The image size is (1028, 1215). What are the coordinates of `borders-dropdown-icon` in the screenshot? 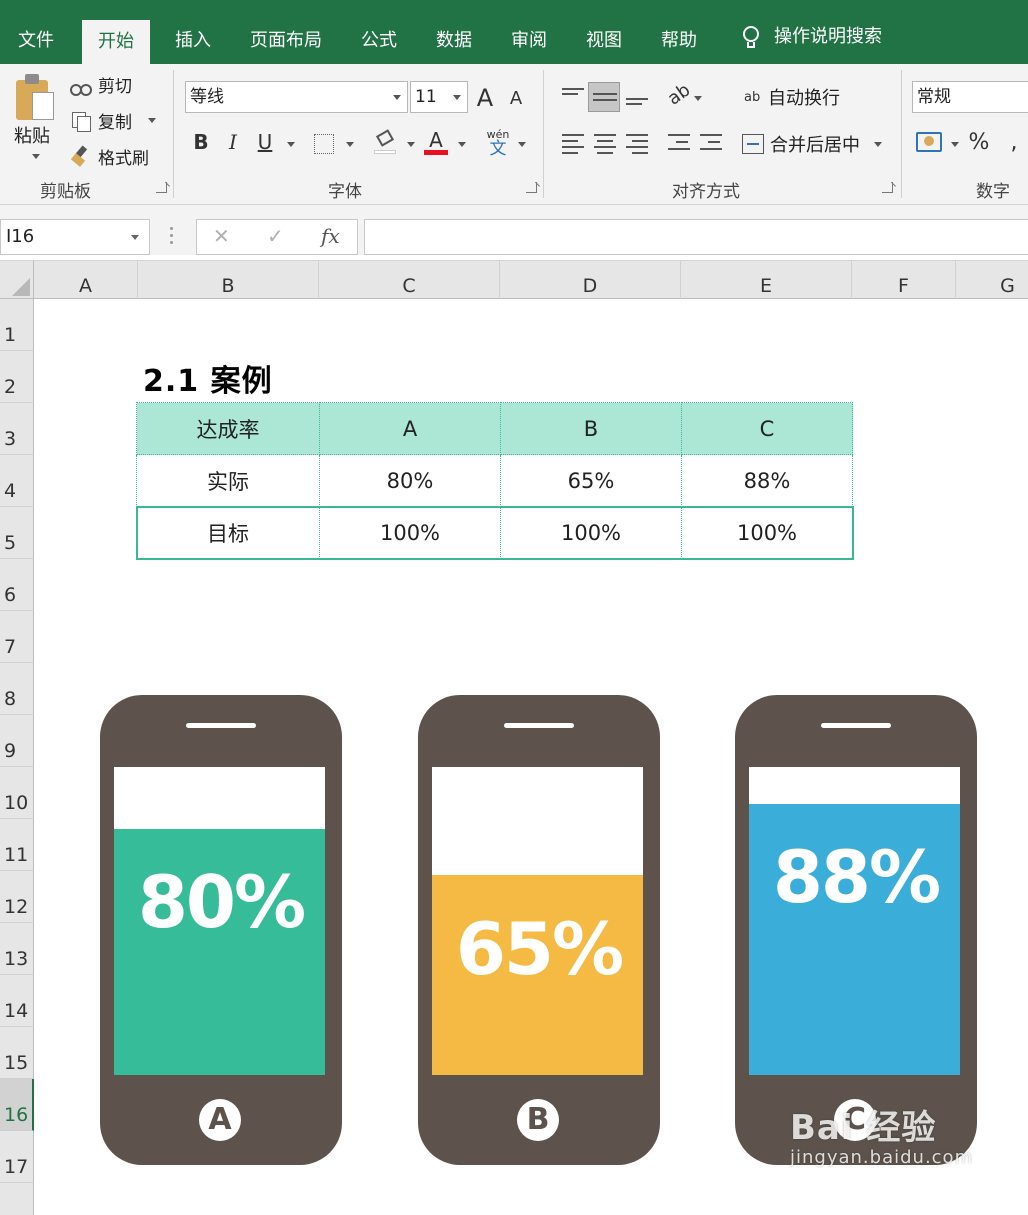 It's located at (350, 144).